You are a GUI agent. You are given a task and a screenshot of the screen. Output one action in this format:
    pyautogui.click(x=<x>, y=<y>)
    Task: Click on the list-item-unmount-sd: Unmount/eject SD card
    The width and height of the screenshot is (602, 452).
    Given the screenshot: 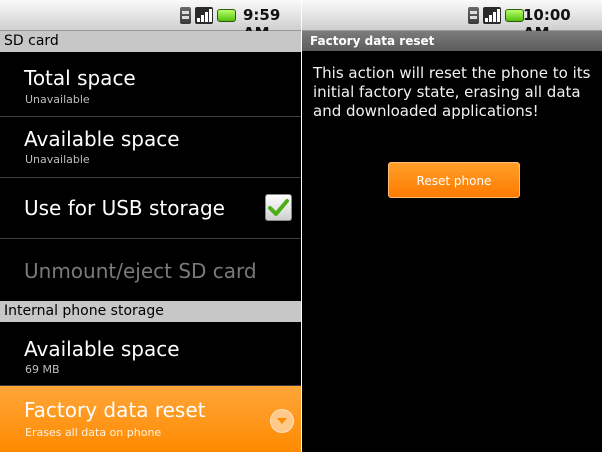 What is the action you would take?
    pyautogui.click(x=150, y=269)
    